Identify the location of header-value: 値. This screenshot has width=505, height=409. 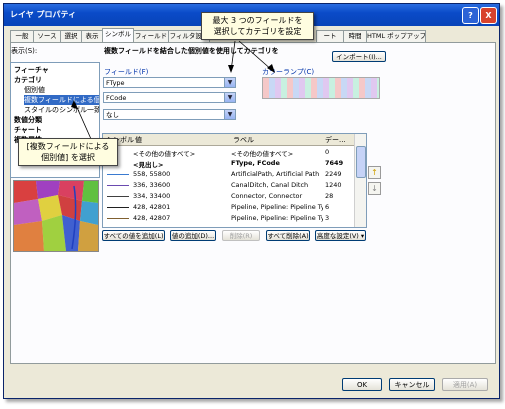
(138, 140).